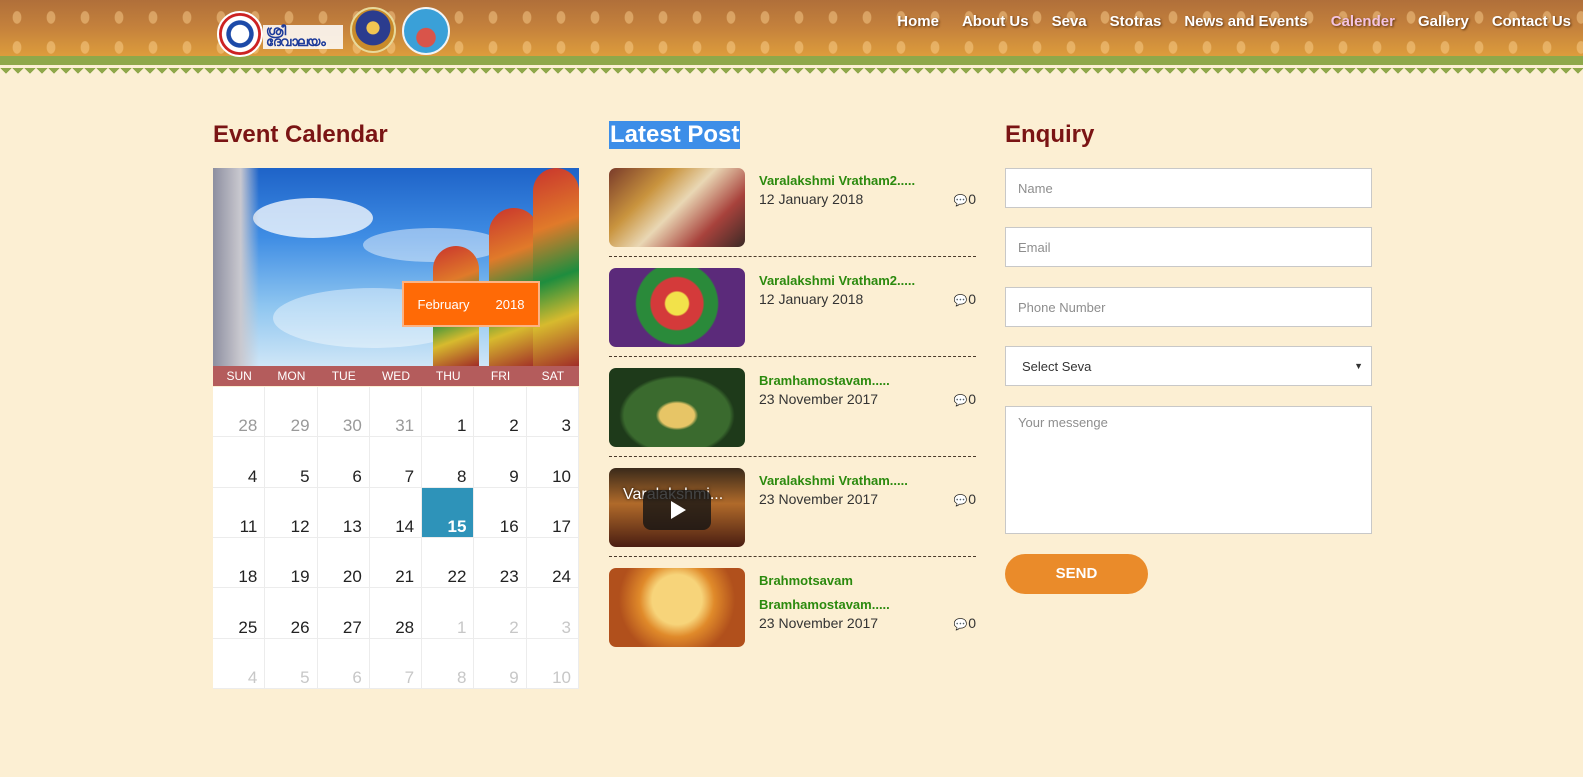  What do you see at coordinates (1188, 307) in the screenshot?
I see `phone-number-field` at bounding box center [1188, 307].